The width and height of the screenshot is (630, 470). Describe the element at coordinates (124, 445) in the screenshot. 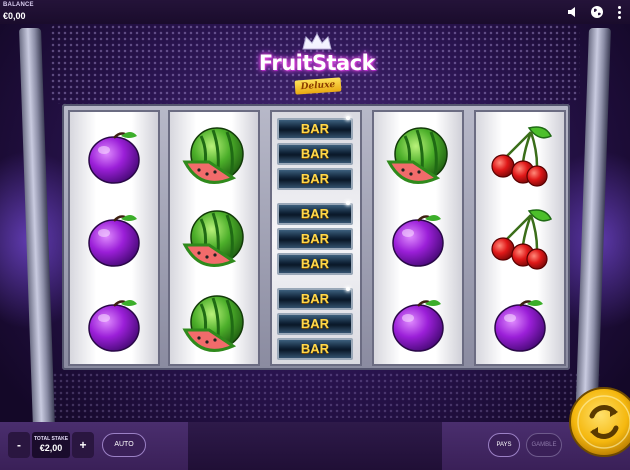

I see `autoplay-button: AUTO` at that location.